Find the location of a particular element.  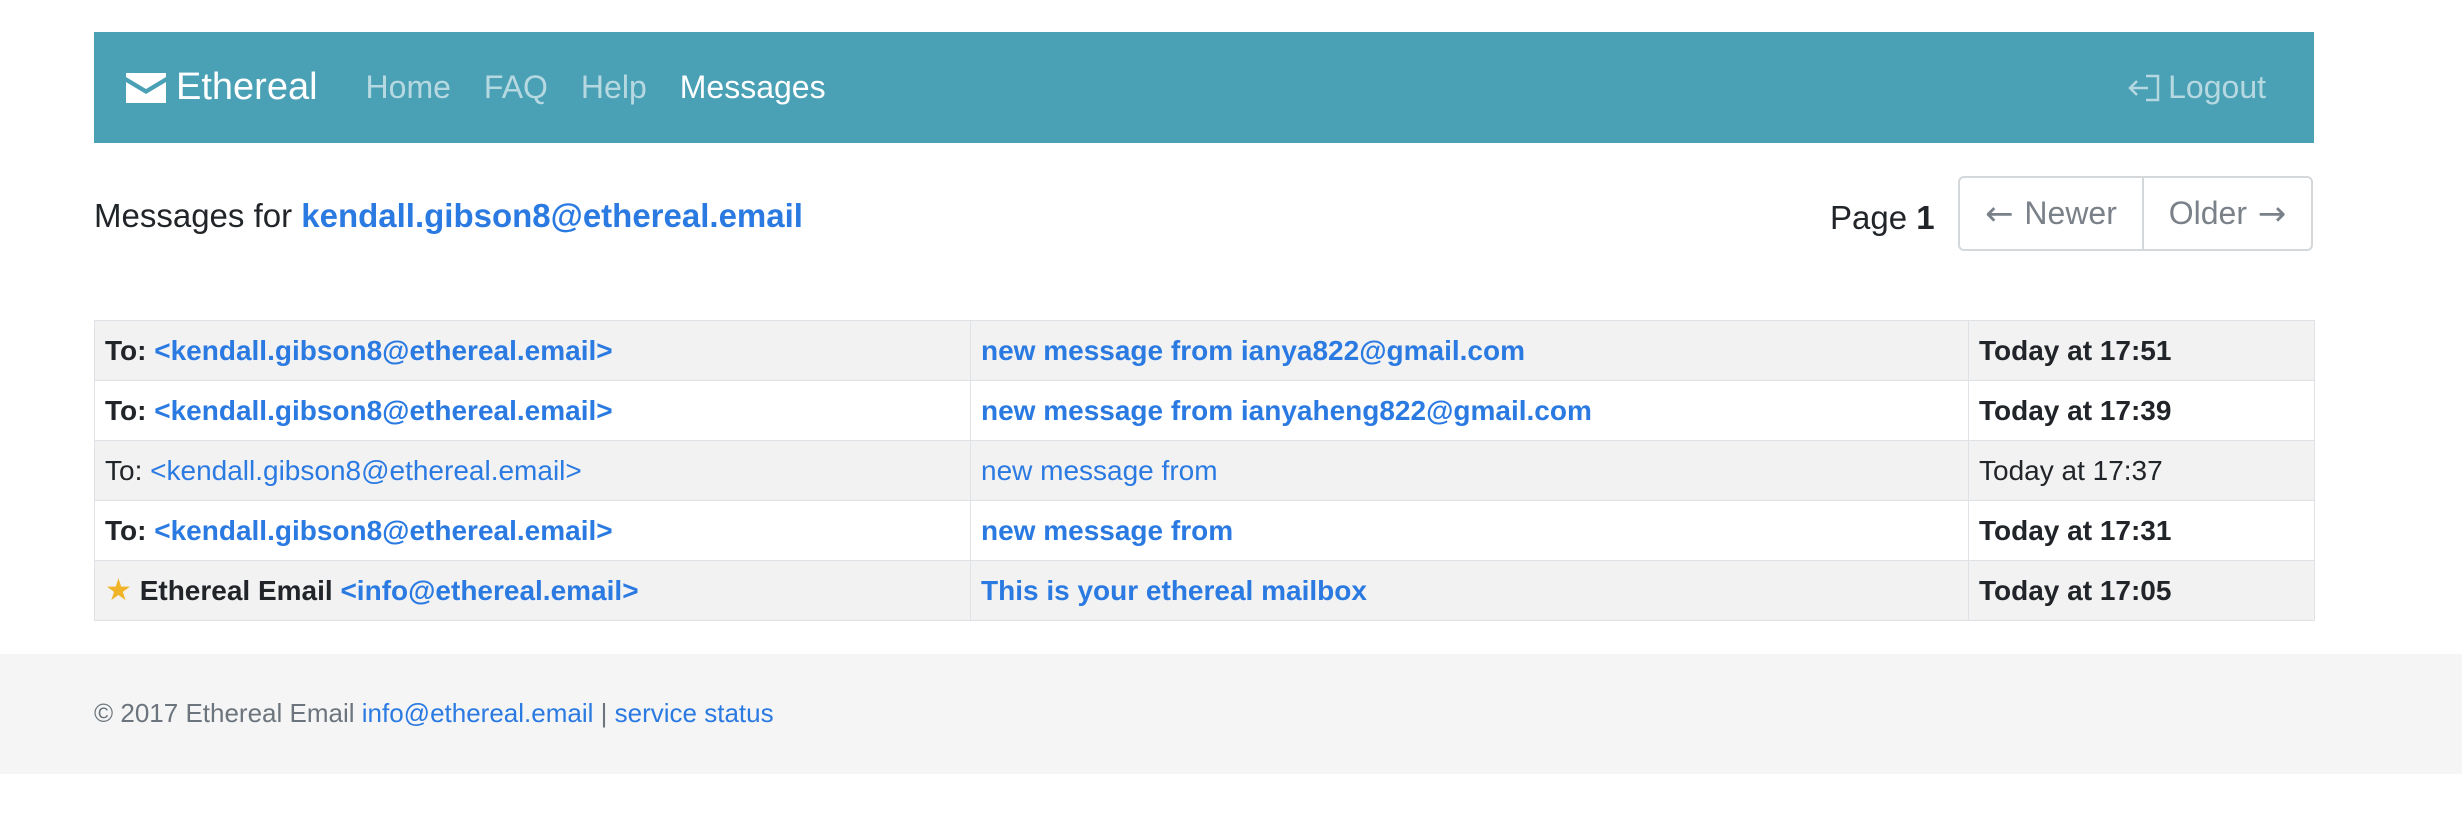

brand: Ethereal is located at coordinates (222, 87).